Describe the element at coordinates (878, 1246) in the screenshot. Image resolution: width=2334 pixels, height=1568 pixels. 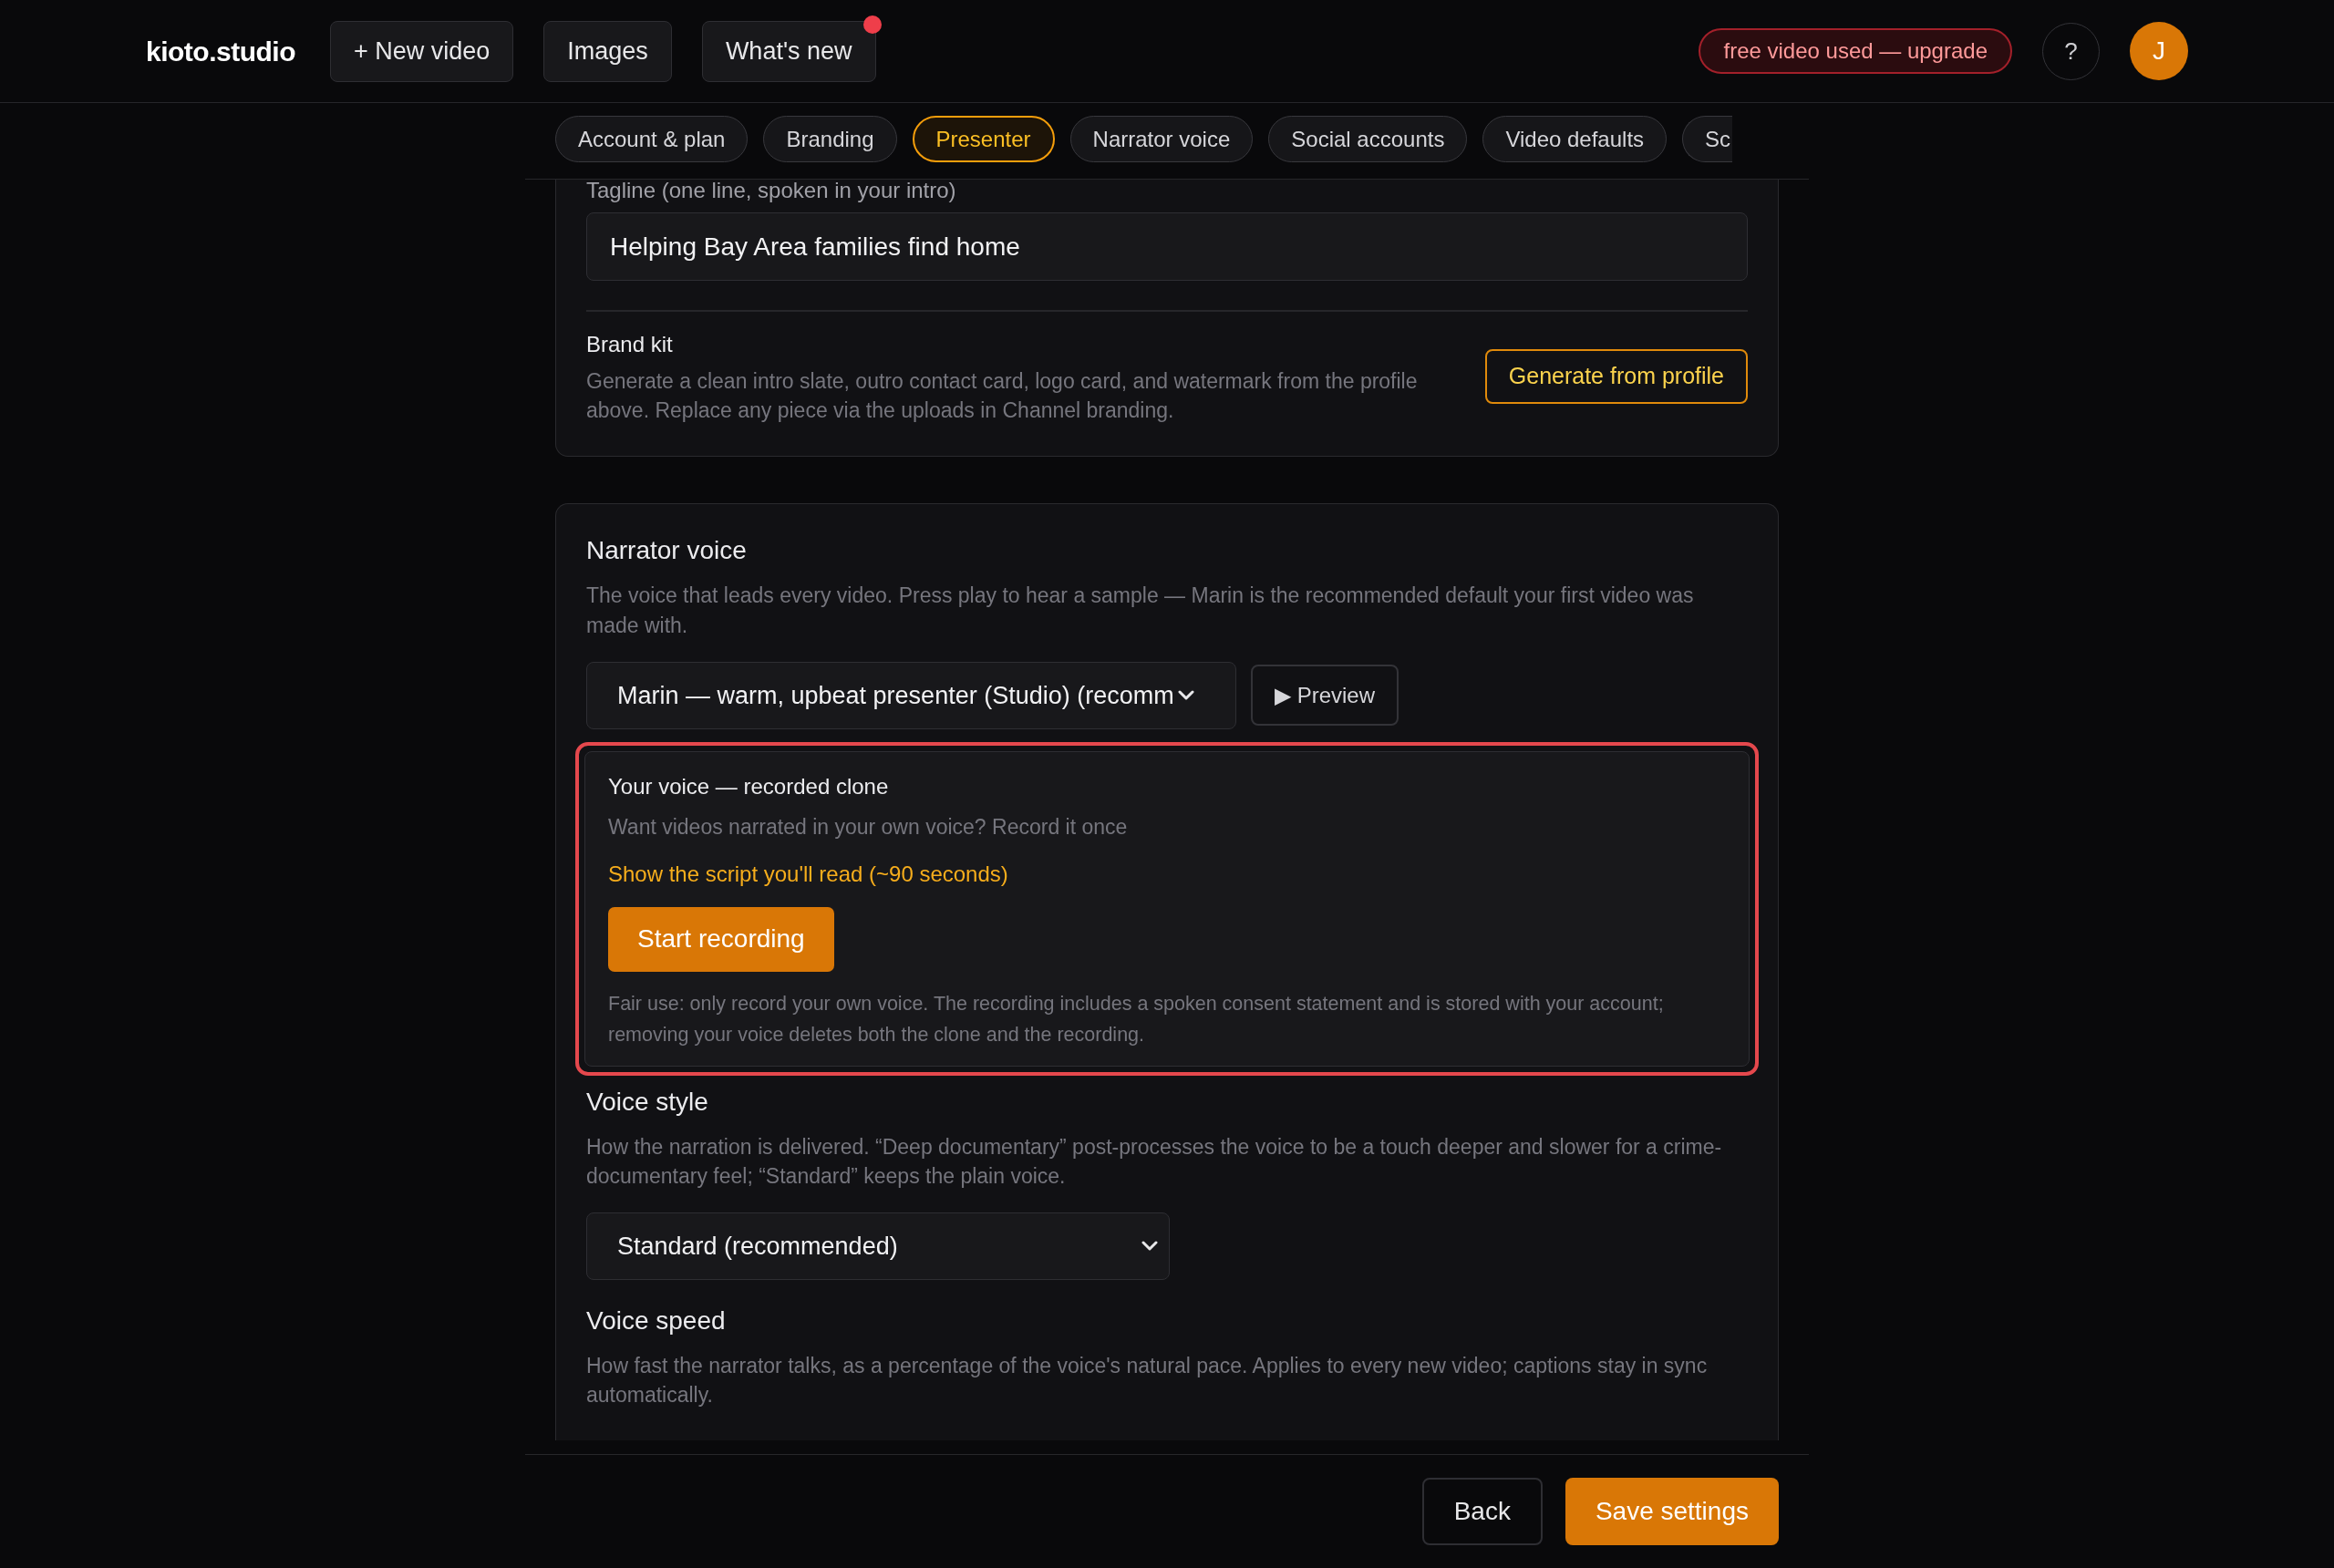
I see `style-select: Standard (recommended)` at that location.